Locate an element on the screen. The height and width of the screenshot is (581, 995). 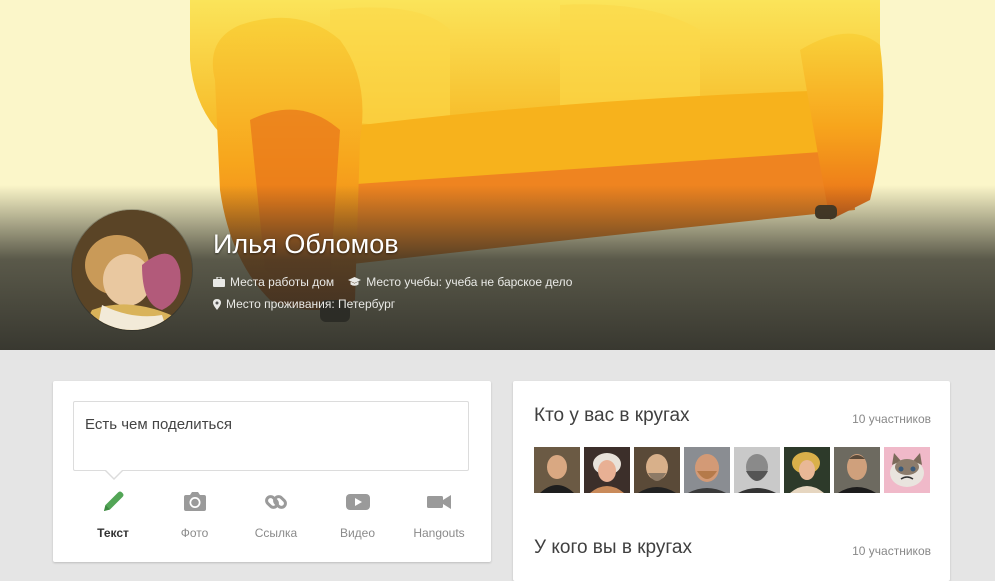
share-action-label: Hangouts is located at coordinates (439, 533).